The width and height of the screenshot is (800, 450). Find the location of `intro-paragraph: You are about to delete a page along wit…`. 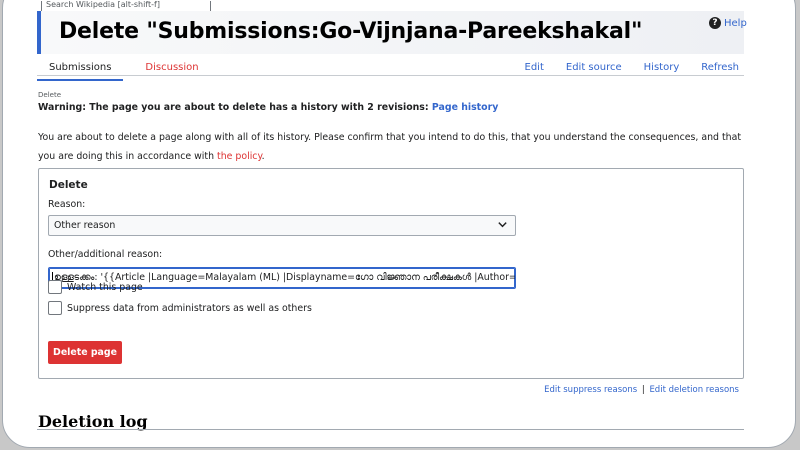

intro-paragraph: You are about to delete a page along wit… is located at coordinates (394, 147).